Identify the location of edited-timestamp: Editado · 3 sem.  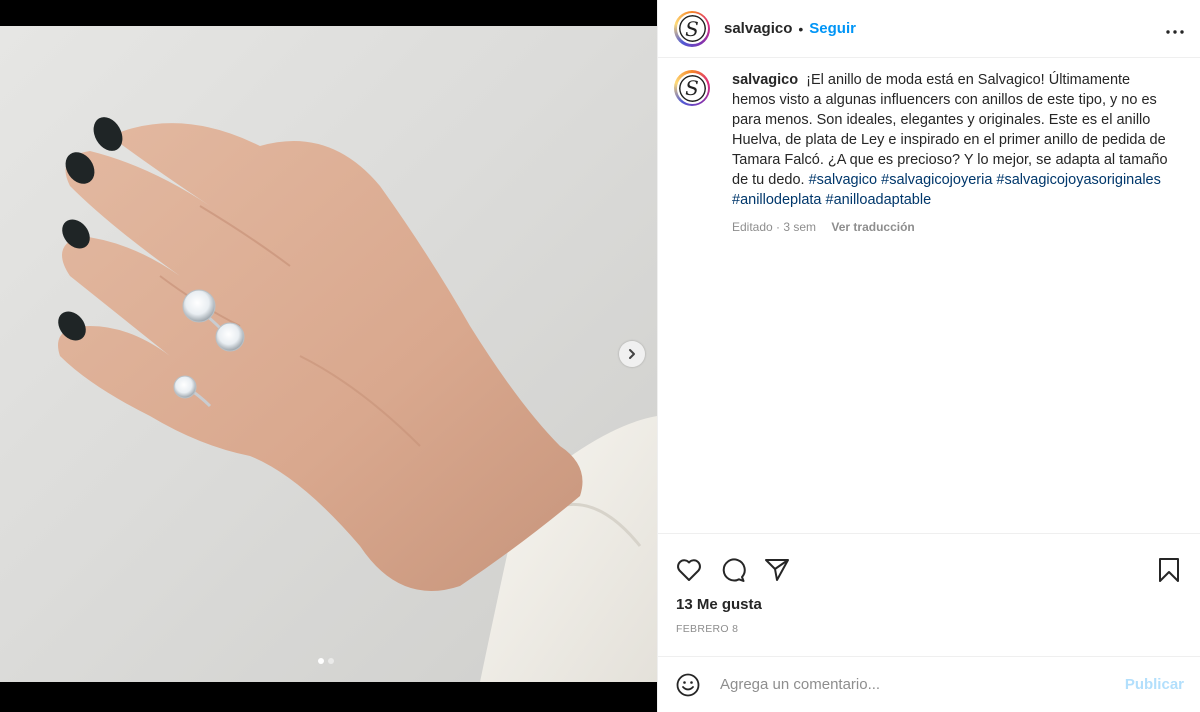
(774, 227).